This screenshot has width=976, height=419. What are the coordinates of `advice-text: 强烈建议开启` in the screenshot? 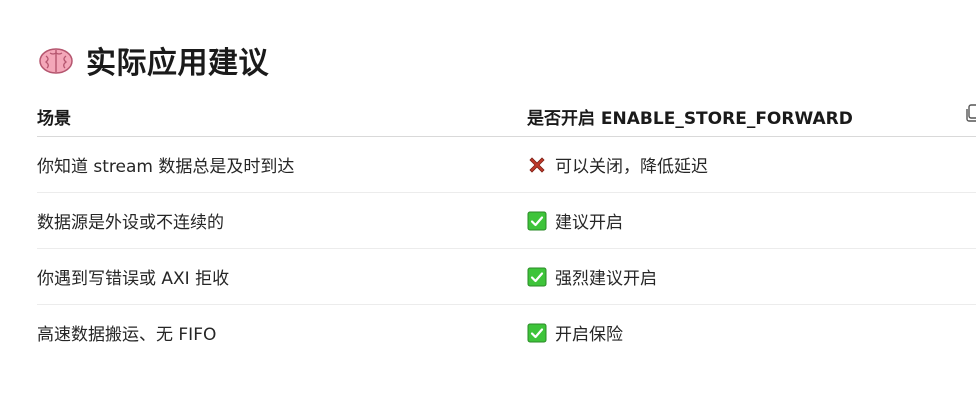 It's located at (606, 279).